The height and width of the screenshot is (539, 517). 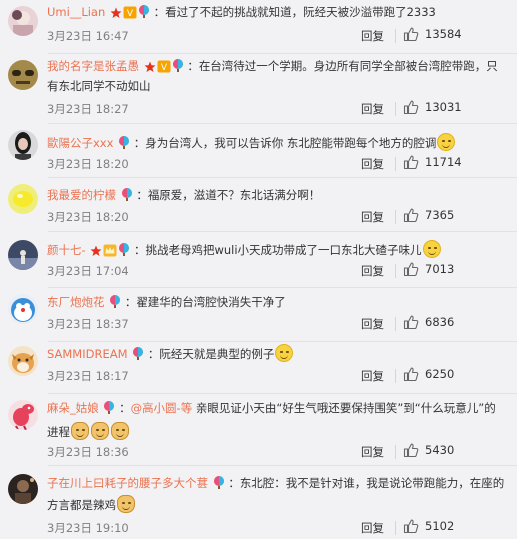 I want to click on like-count: 11714, so click(x=443, y=162).